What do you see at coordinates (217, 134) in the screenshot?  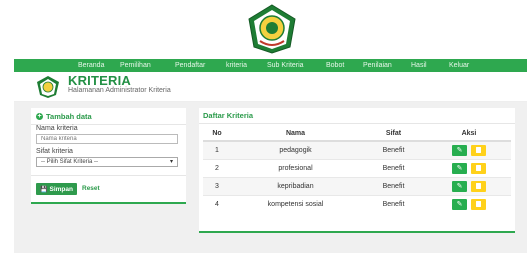 I see `column-header-no: No` at bounding box center [217, 134].